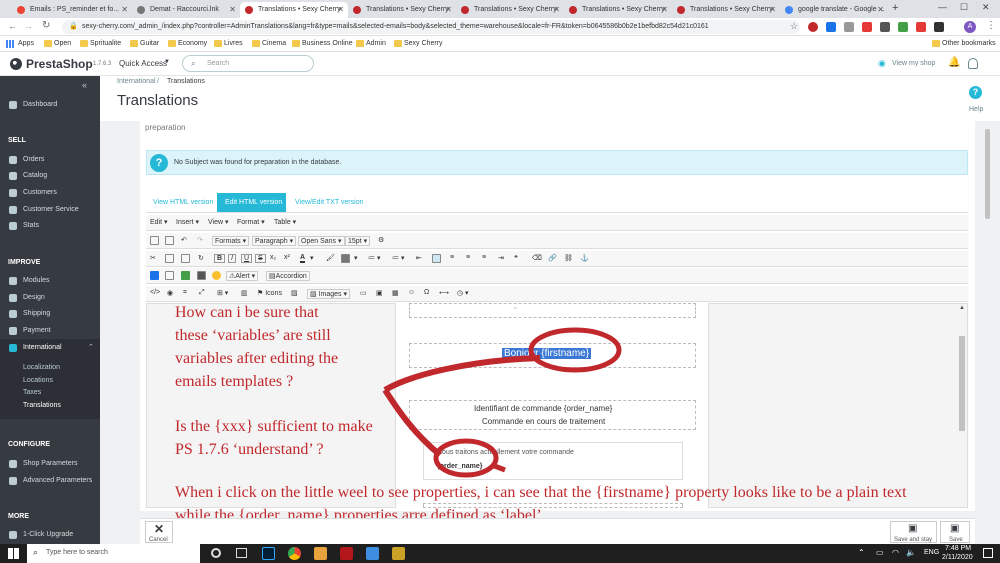 This screenshot has width=1000, height=563. Describe the element at coordinates (557, 531) in the screenshot. I see `form-footer: ✕ Cancel ▣ Save and stay ▣ Save` at that location.